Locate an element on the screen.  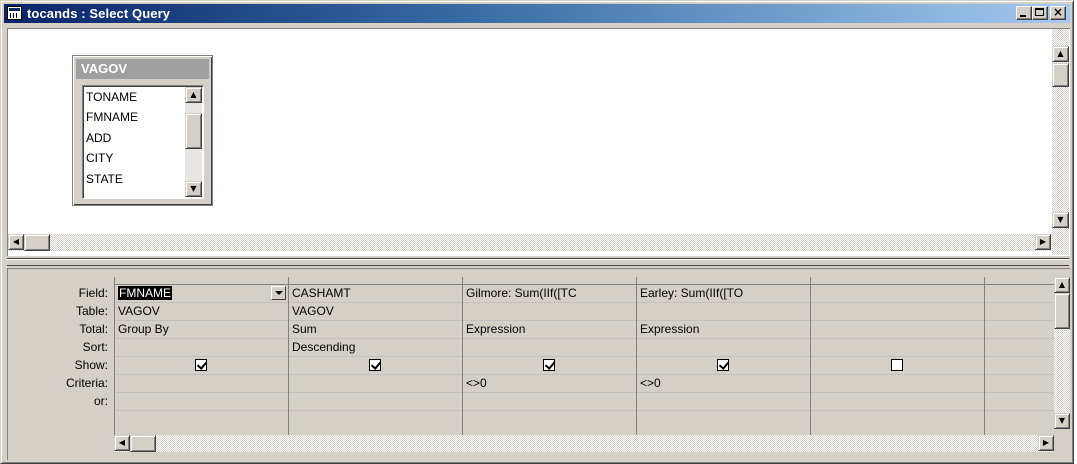
maximize-button is located at coordinates (1040, 13).